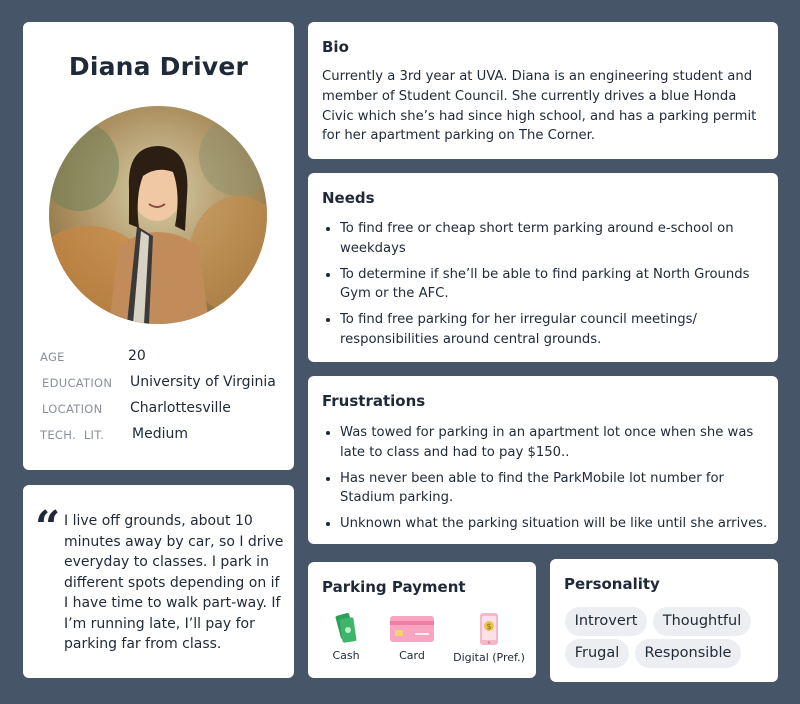  Describe the element at coordinates (77, 383) in the screenshot. I see `education-label: EDUCATION` at that location.